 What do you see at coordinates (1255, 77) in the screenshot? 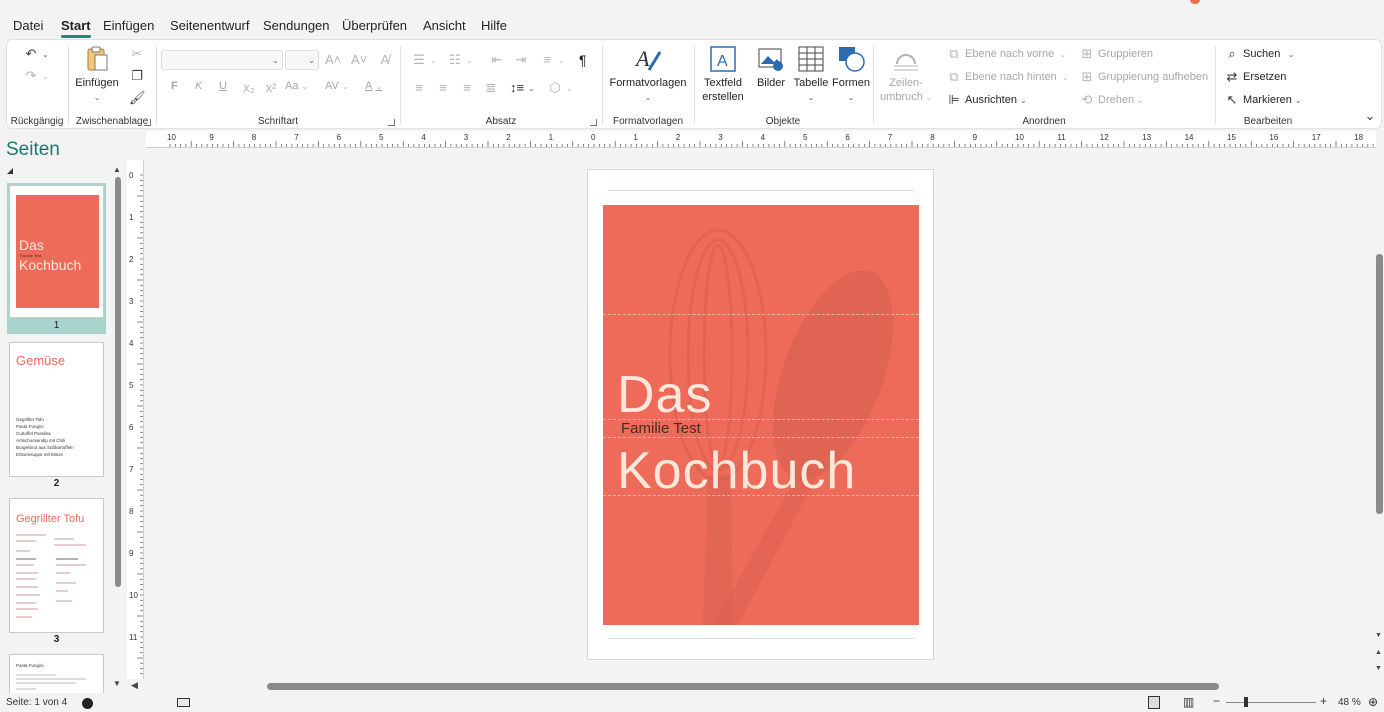
I see `replace-button: ⇄ Ersetzen` at bounding box center [1255, 77].